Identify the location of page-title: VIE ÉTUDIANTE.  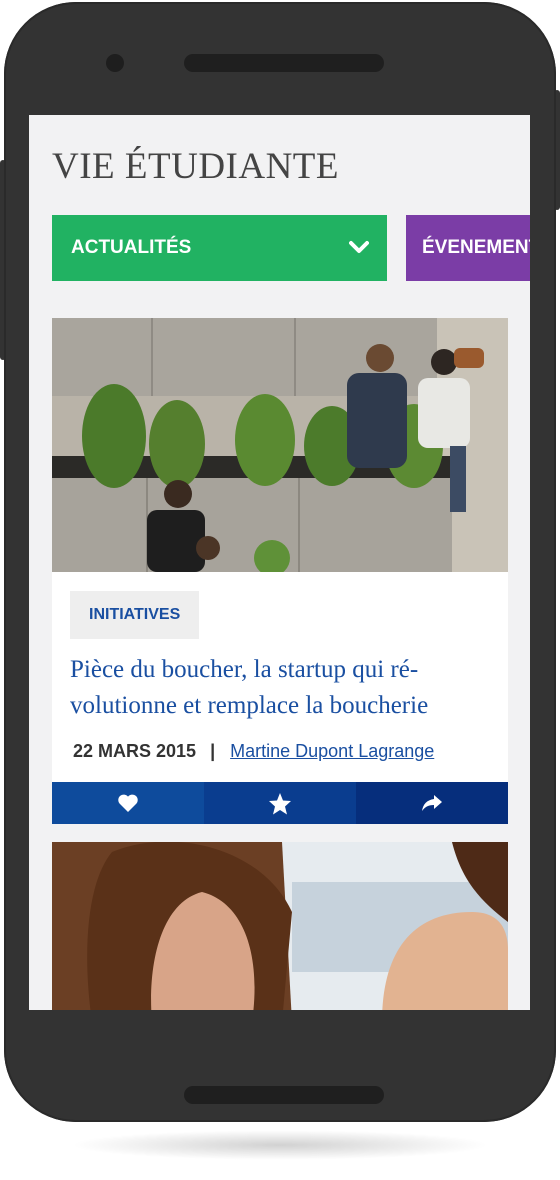
(195, 166).